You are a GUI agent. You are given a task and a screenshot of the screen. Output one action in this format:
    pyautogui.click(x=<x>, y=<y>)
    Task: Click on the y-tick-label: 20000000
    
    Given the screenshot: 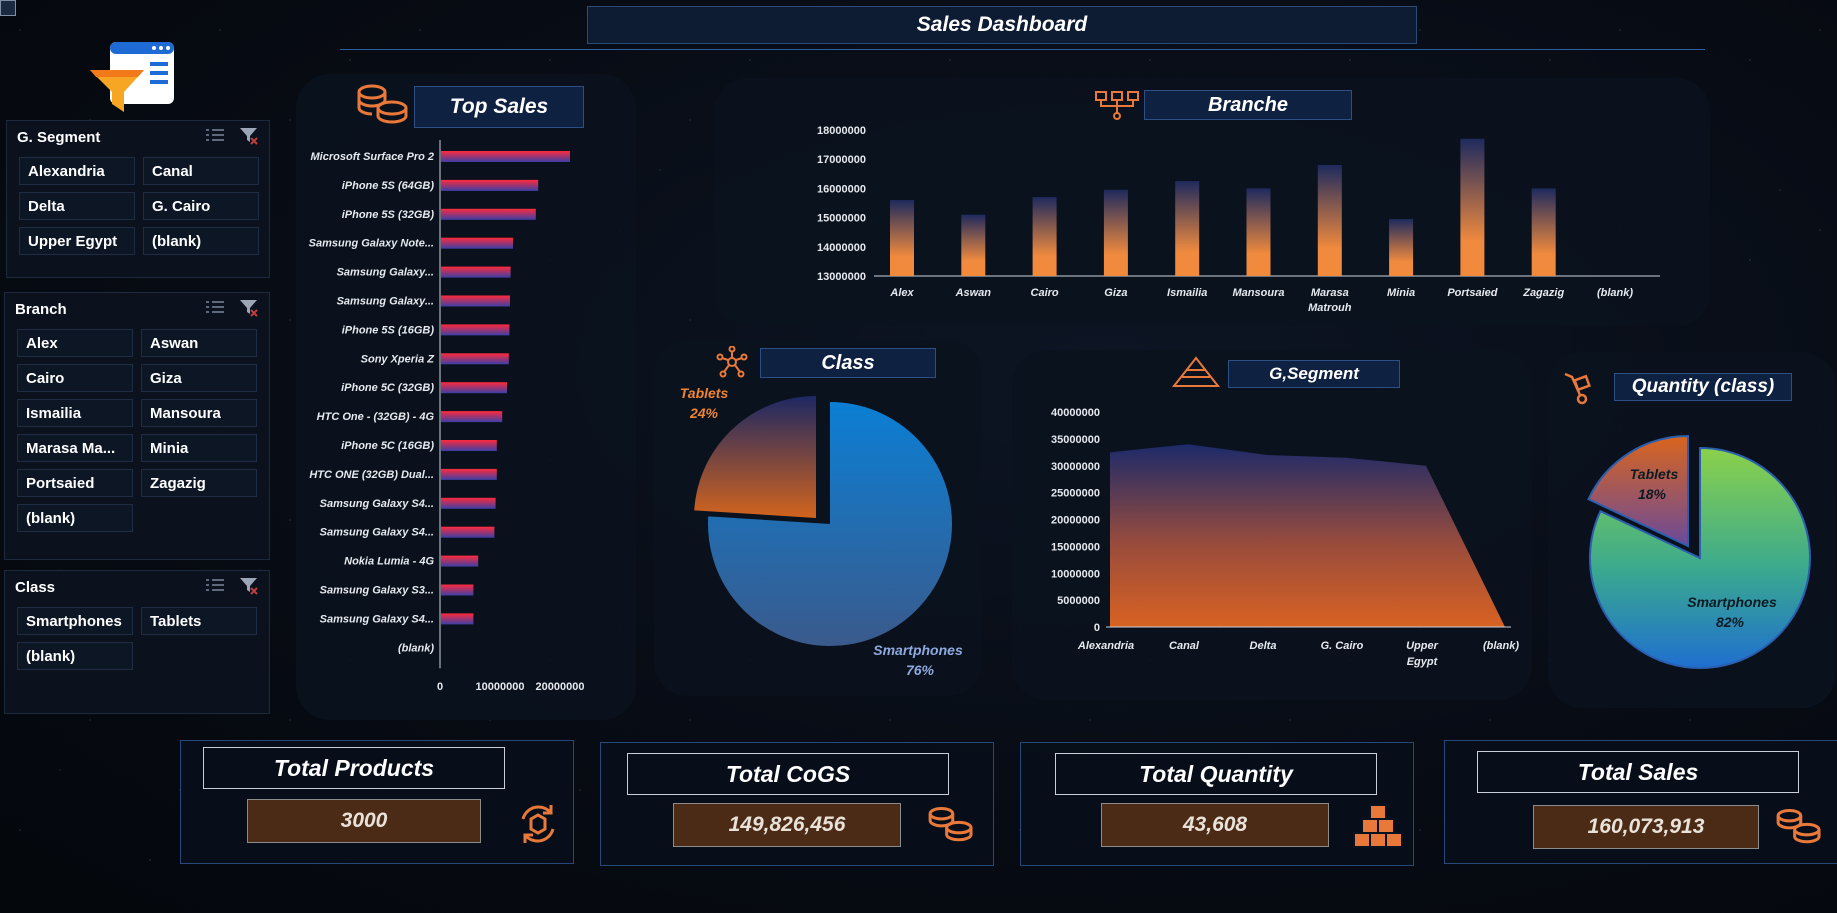 What is the action you would take?
    pyautogui.click(x=1075, y=521)
    